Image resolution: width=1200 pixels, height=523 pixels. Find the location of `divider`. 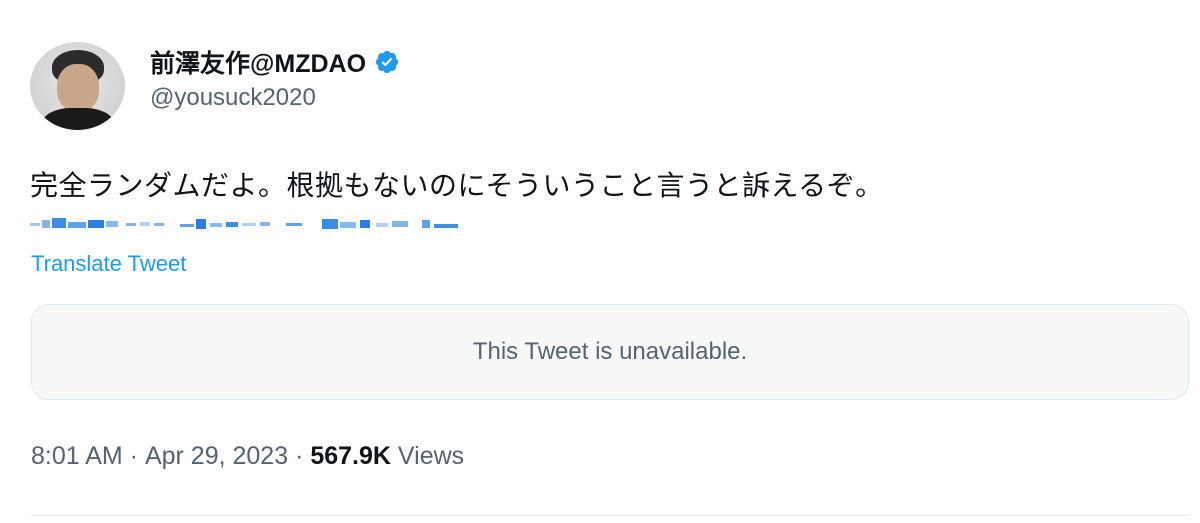

divider is located at coordinates (610, 515).